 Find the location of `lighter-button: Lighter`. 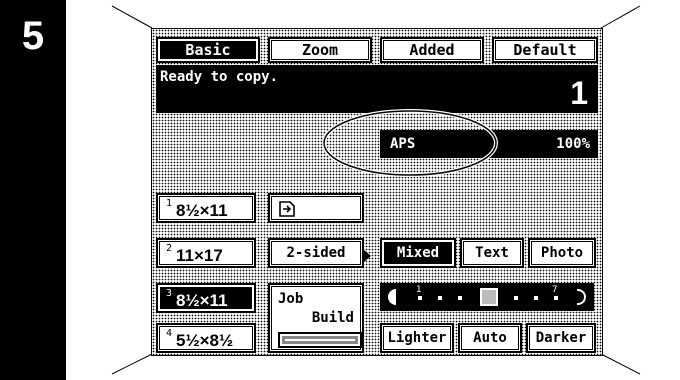

lighter-button: Lighter is located at coordinates (417, 338).